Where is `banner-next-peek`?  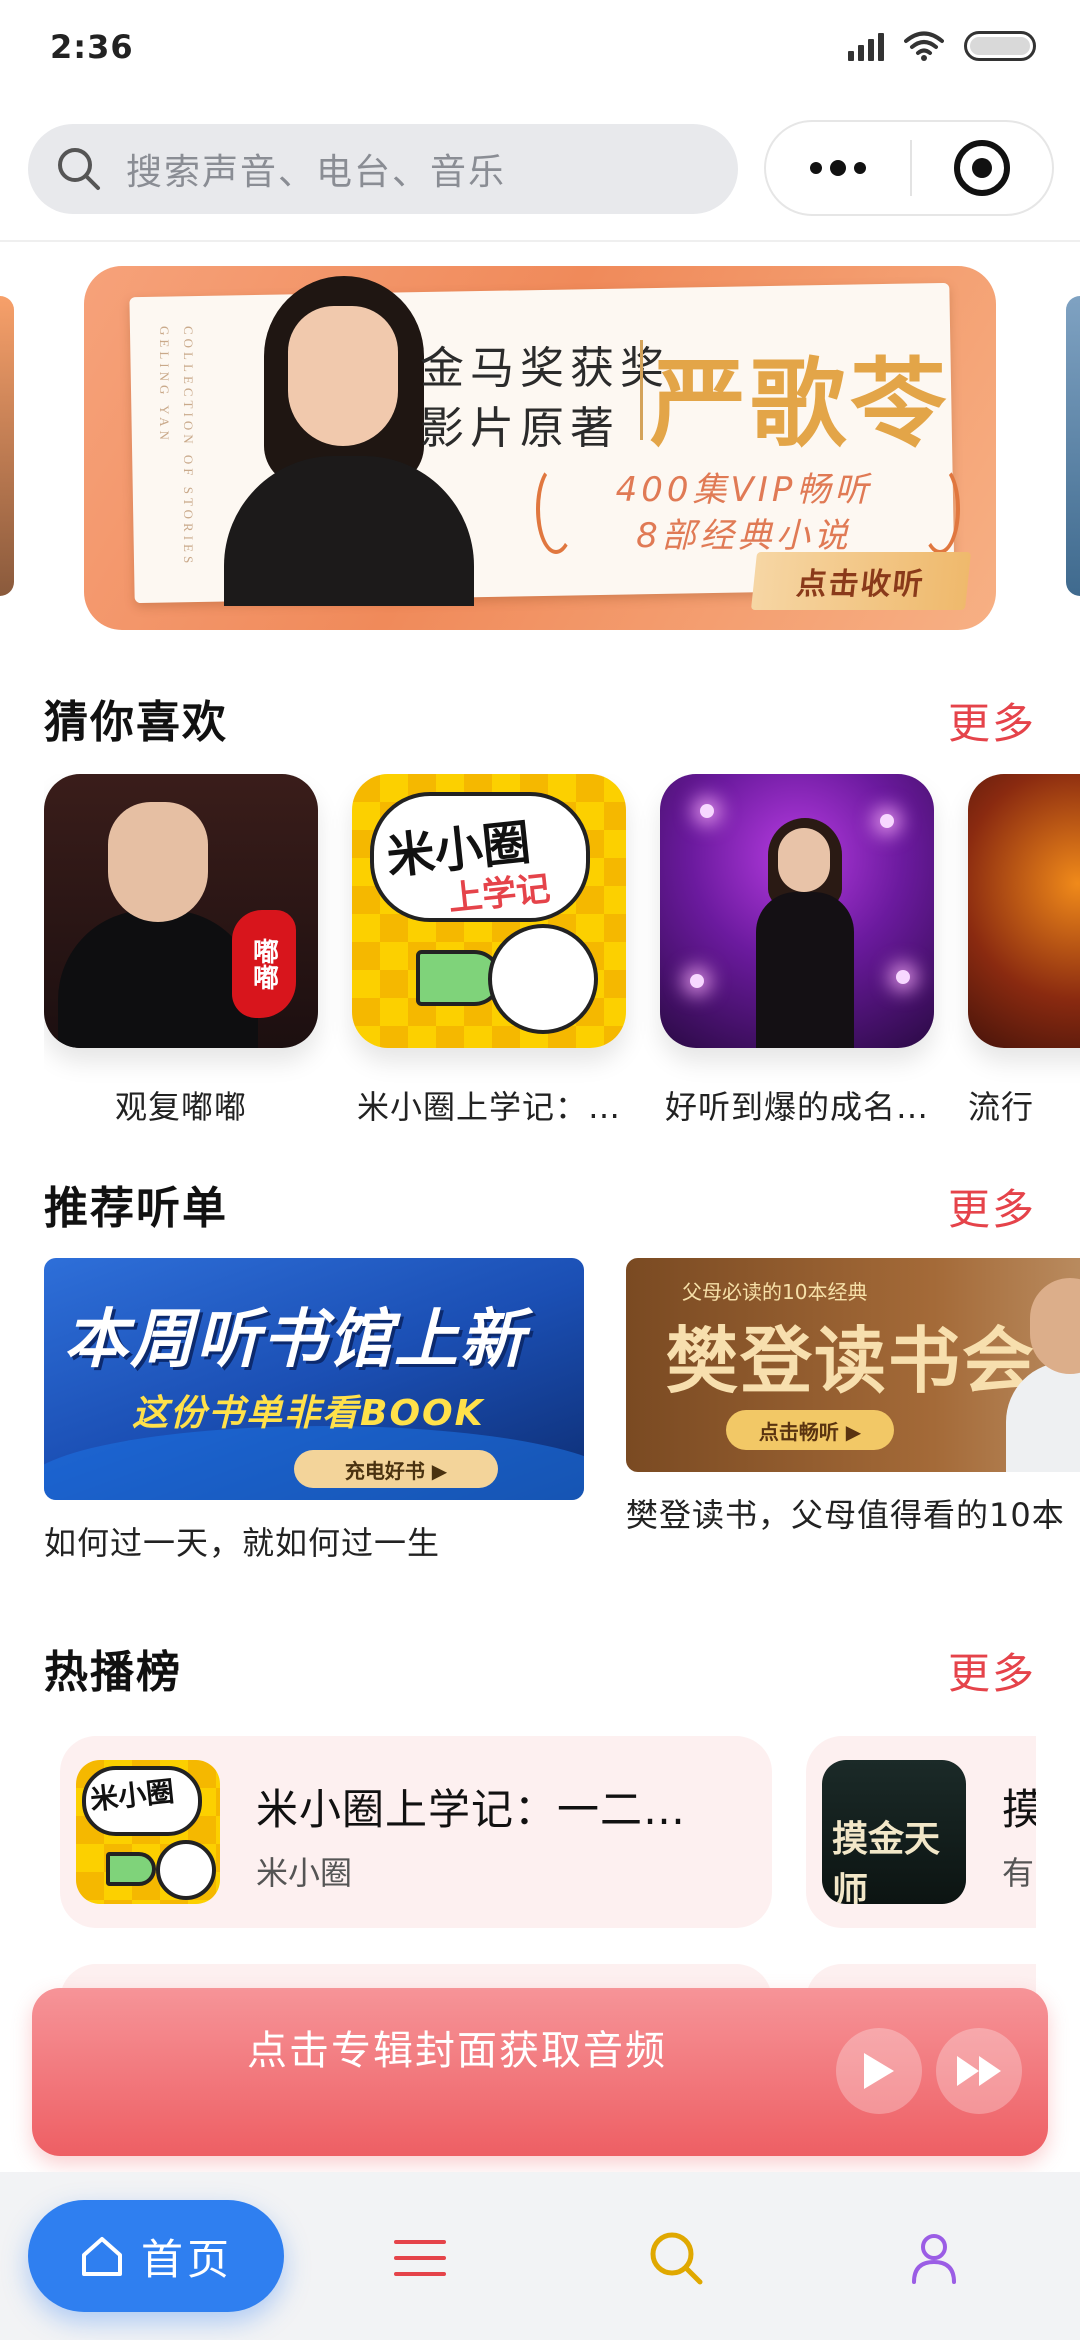 banner-next-peek is located at coordinates (1073, 446).